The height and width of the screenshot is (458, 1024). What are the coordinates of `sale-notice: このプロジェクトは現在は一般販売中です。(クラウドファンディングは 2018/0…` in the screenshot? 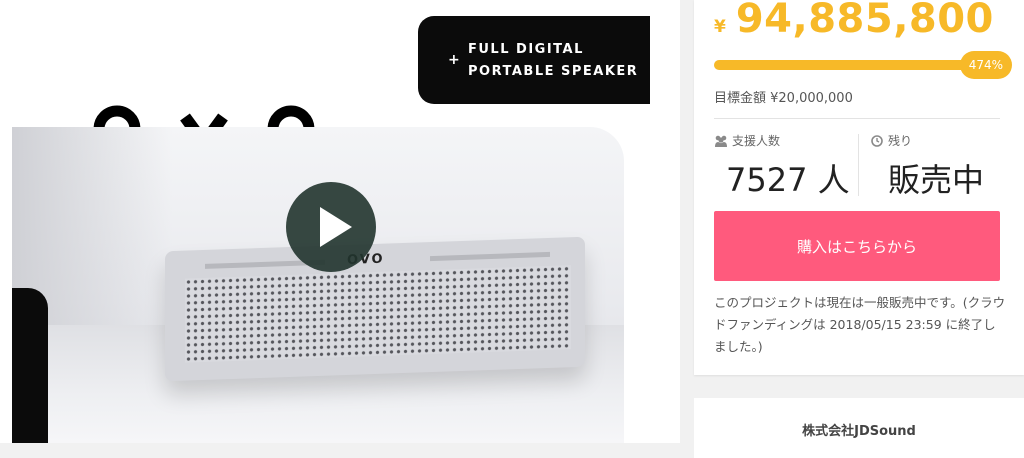 It's located at (860, 324).